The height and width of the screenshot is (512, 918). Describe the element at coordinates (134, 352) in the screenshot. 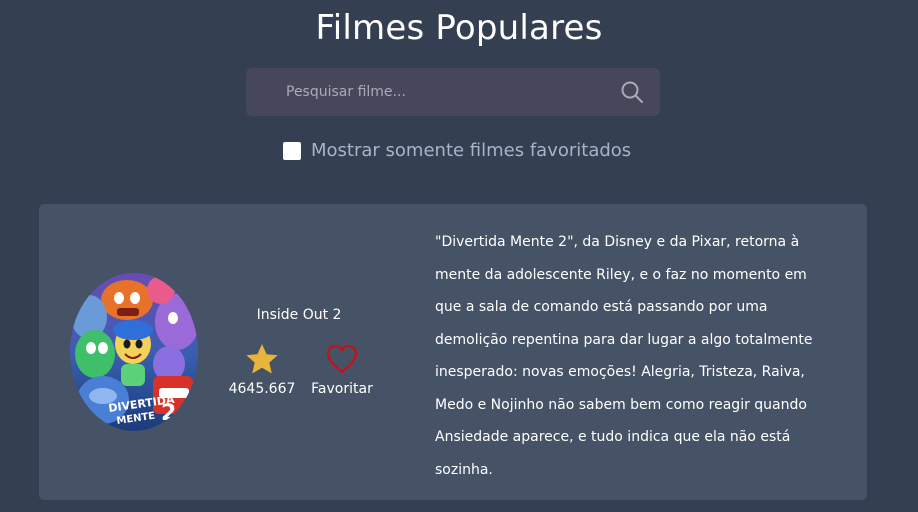

I see `movie-poster: DIVERTIDA MENTE 2` at that location.